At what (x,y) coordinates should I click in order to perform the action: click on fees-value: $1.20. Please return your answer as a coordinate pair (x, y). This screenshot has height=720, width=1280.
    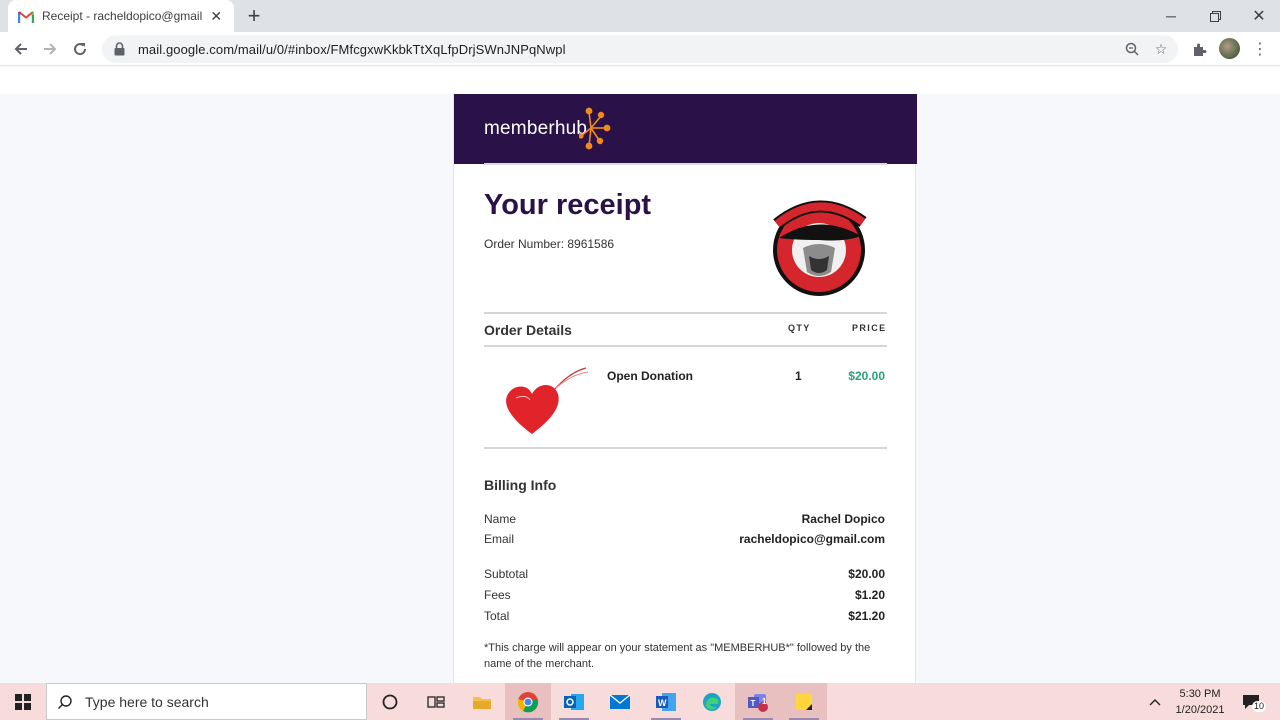
    Looking at the image, I should click on (869, 595).